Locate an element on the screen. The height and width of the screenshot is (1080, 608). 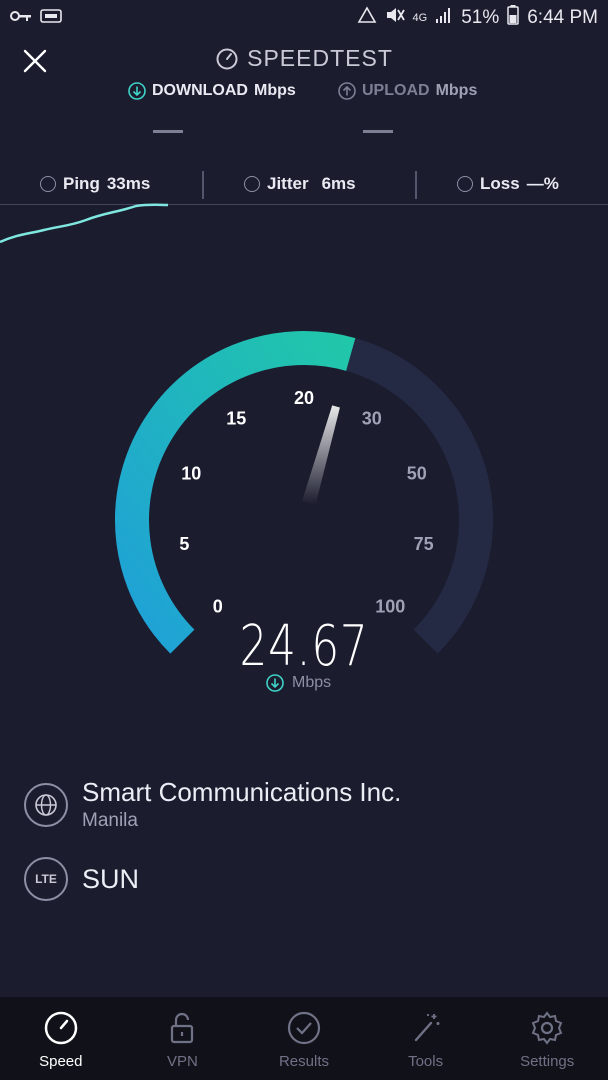
nav-settings-label: Settings is located at coordinates (547, 1061).